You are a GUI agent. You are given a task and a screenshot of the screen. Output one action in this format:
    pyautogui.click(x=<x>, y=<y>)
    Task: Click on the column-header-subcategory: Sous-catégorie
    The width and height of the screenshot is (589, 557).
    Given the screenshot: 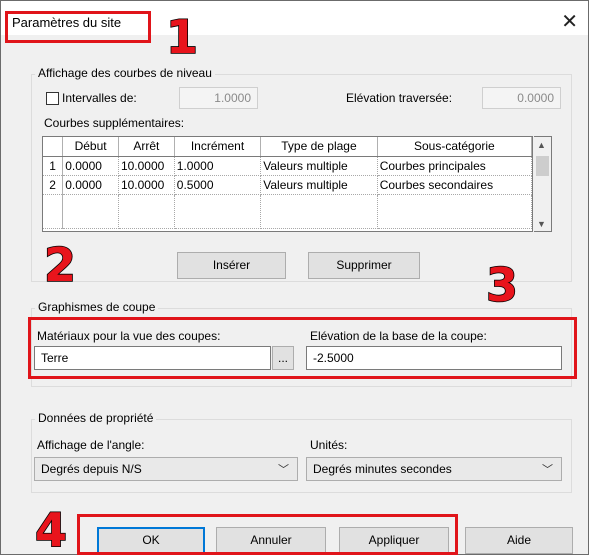 What is the action you would take?
    pyautogui.click(x=454, y=147)
    